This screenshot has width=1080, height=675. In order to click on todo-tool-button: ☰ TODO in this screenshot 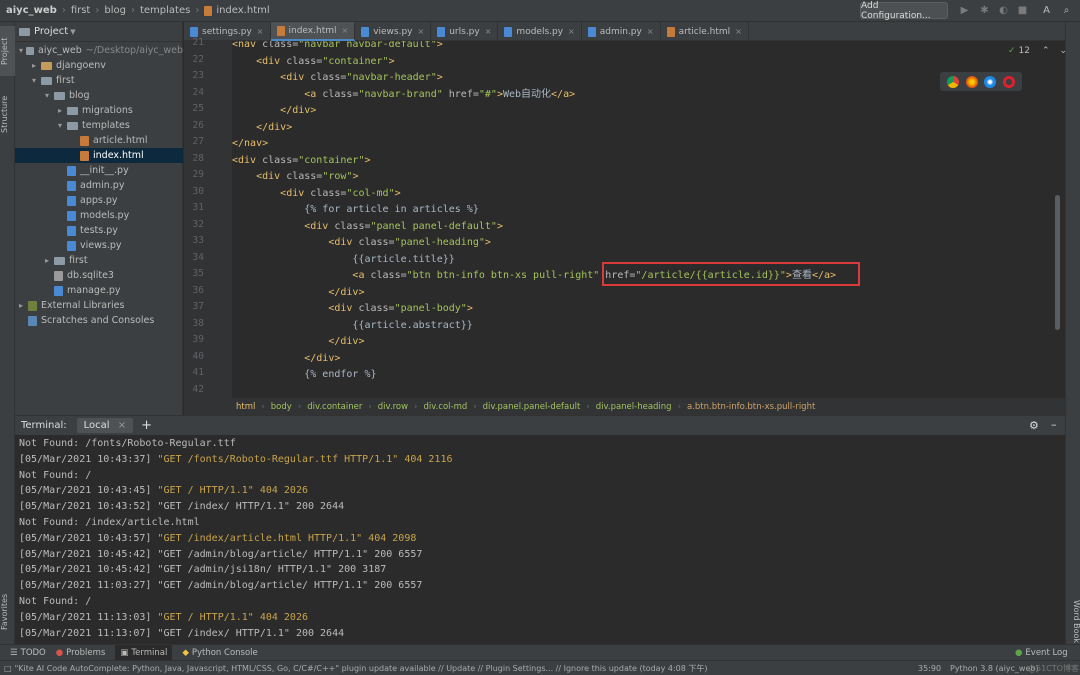, I will do `click(28, 653)`.